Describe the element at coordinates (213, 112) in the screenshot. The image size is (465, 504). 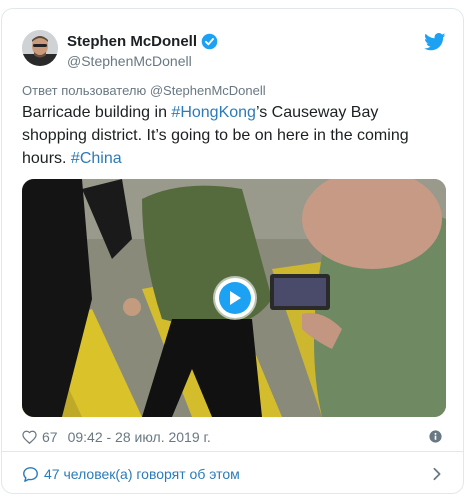
I see `hashtag-hongkong: #HongKong` at that location.